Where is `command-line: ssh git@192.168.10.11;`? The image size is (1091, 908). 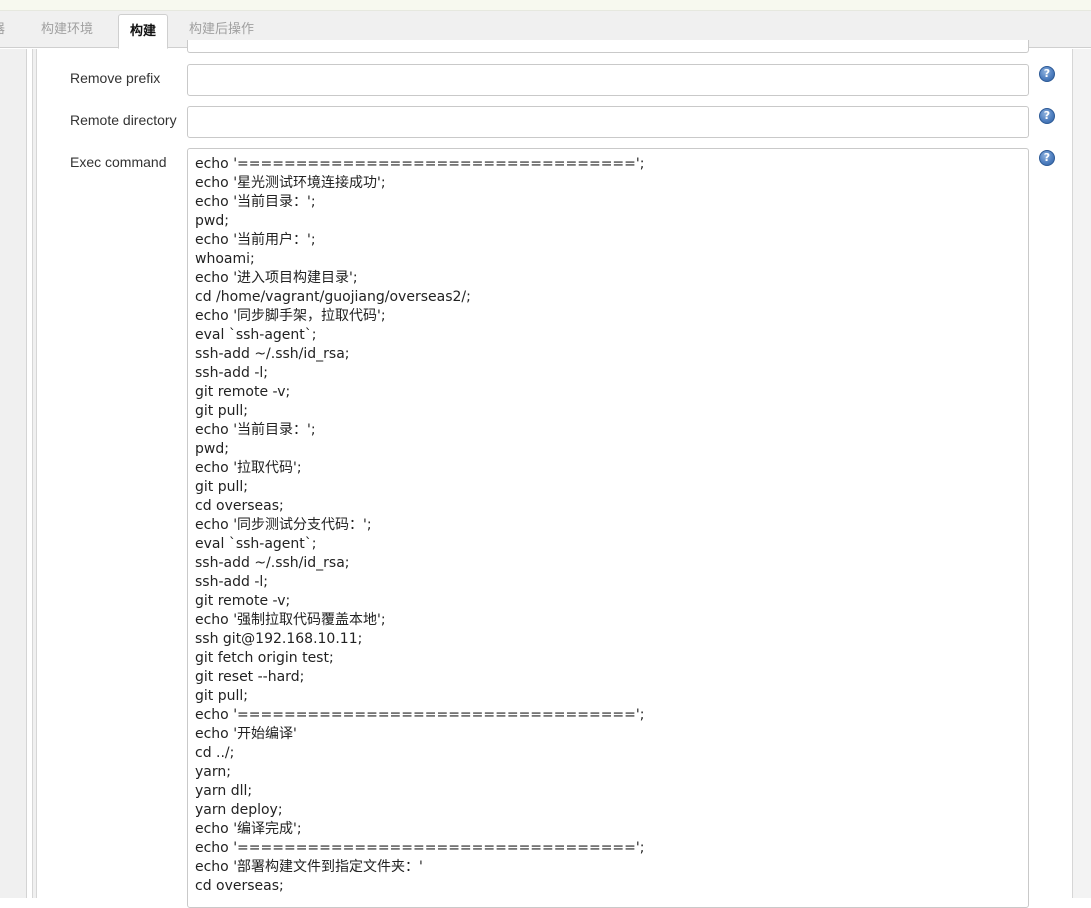 command-line: ssh git@192.168.10.11; is located at coordinates (279, 639).